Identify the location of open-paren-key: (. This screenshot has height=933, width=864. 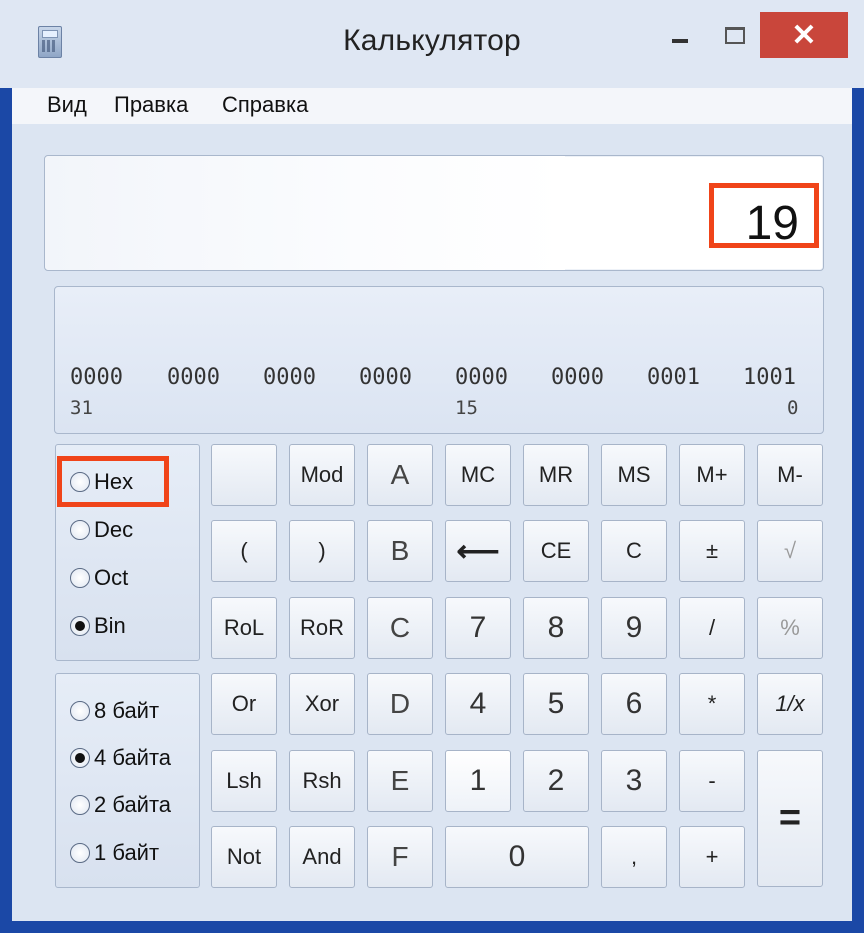
(244, 551).